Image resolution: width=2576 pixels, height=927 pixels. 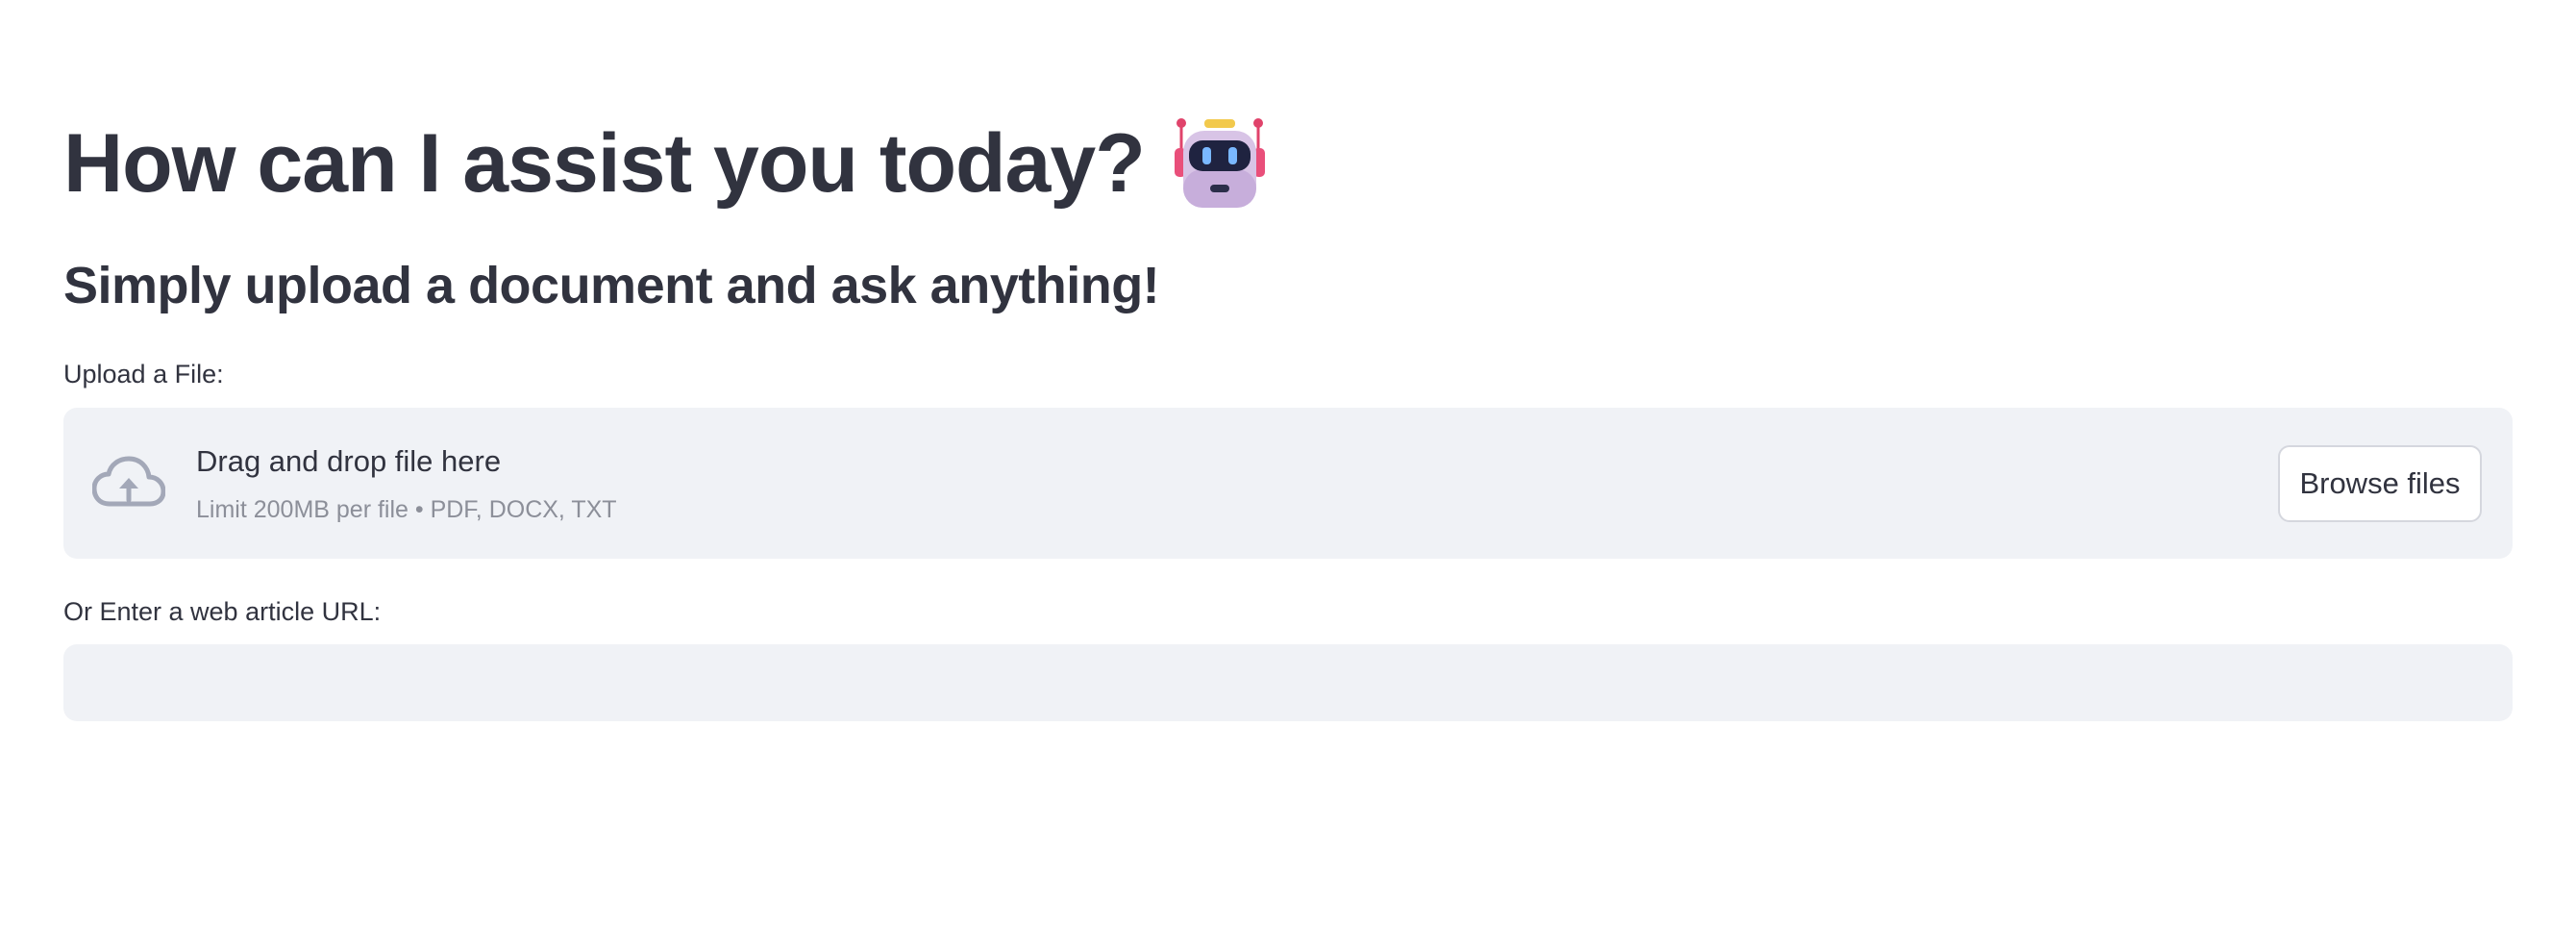 What do you see at coordinates (2380, 483) in the screenshot?
I see `browse-files-button: Browse files` at bounding box center [2380, 483].